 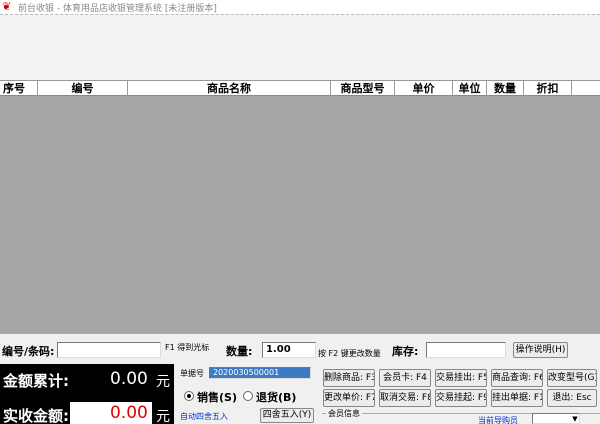 I want to click on help-button: 操作说明(H), so click(x=540, y=350).